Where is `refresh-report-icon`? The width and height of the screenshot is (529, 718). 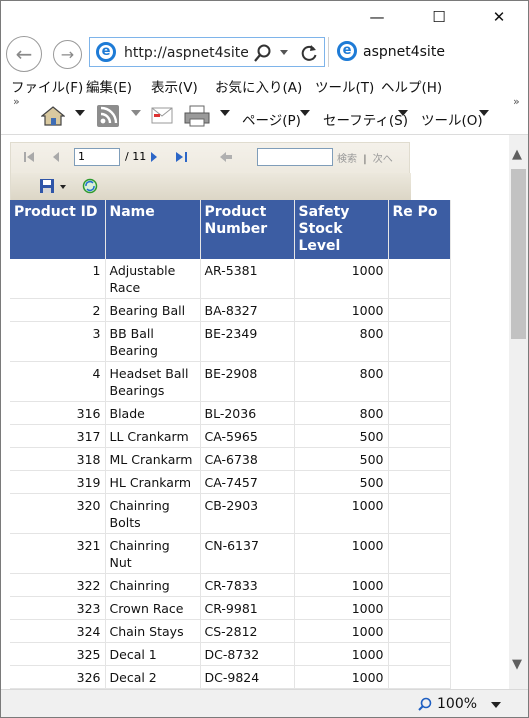
refresh-report-icon is located at coordinates (90, 186).